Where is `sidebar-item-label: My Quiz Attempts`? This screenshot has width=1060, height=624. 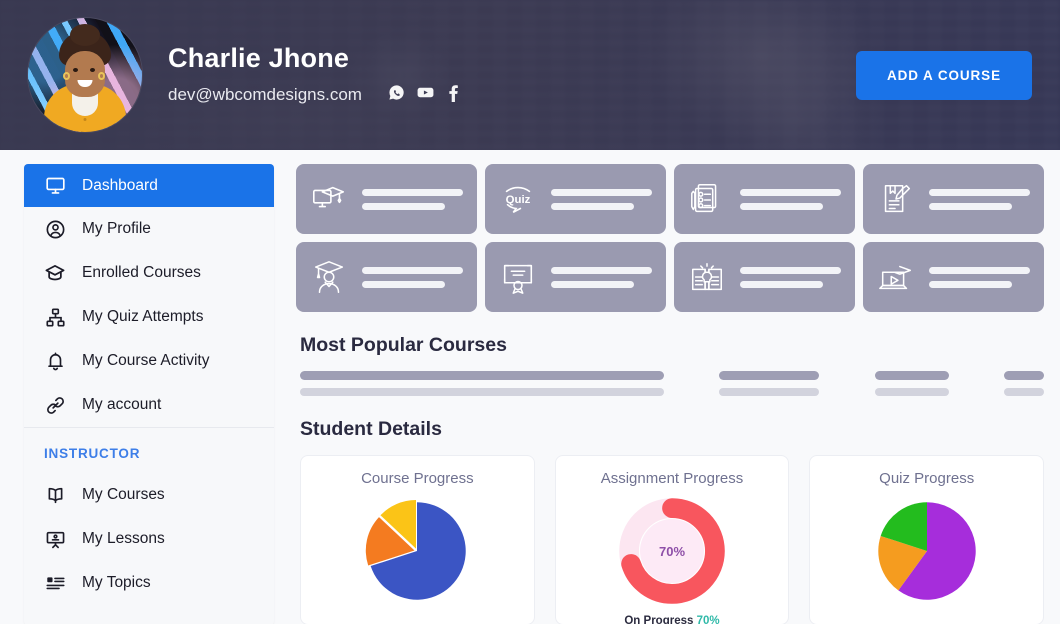
sidebar-item-label: My Quiz Attempts is located at coordinates (143, 316).